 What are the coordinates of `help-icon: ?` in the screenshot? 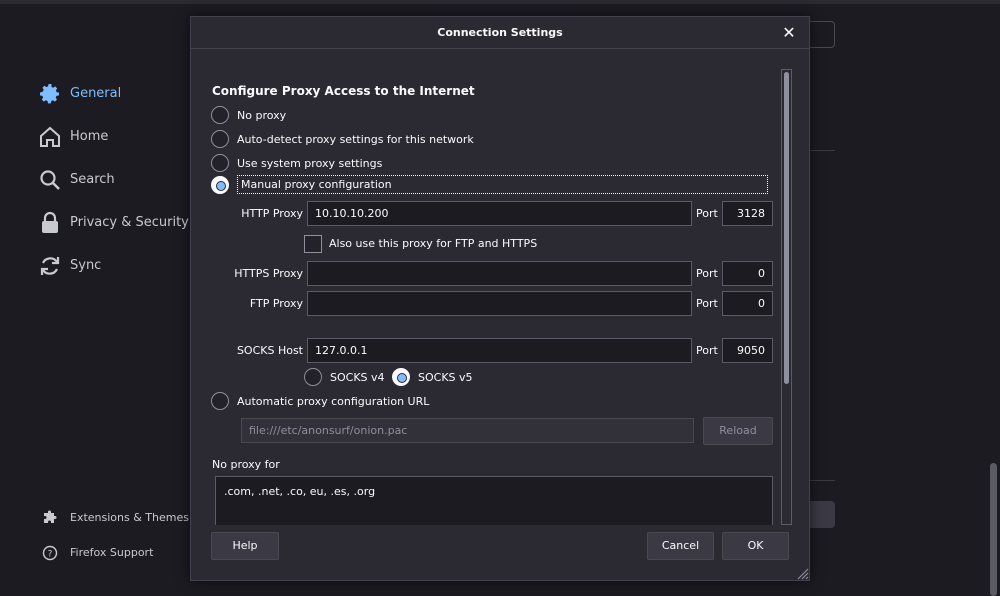 It's located at (50, 552).